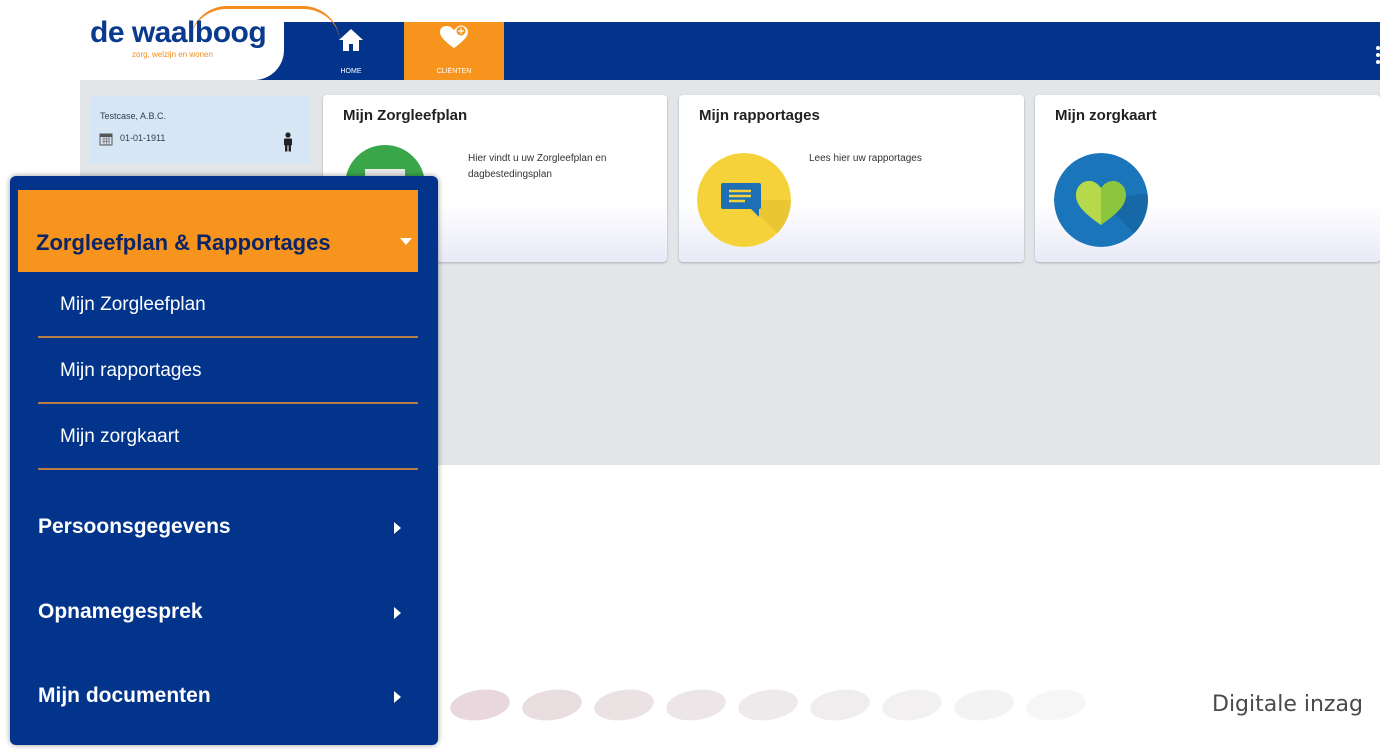  What do you see at coordinates (124, 695) in the screenshot?
I see `menu-item-label: Mijn documenten` at bounding box center [124, 695].